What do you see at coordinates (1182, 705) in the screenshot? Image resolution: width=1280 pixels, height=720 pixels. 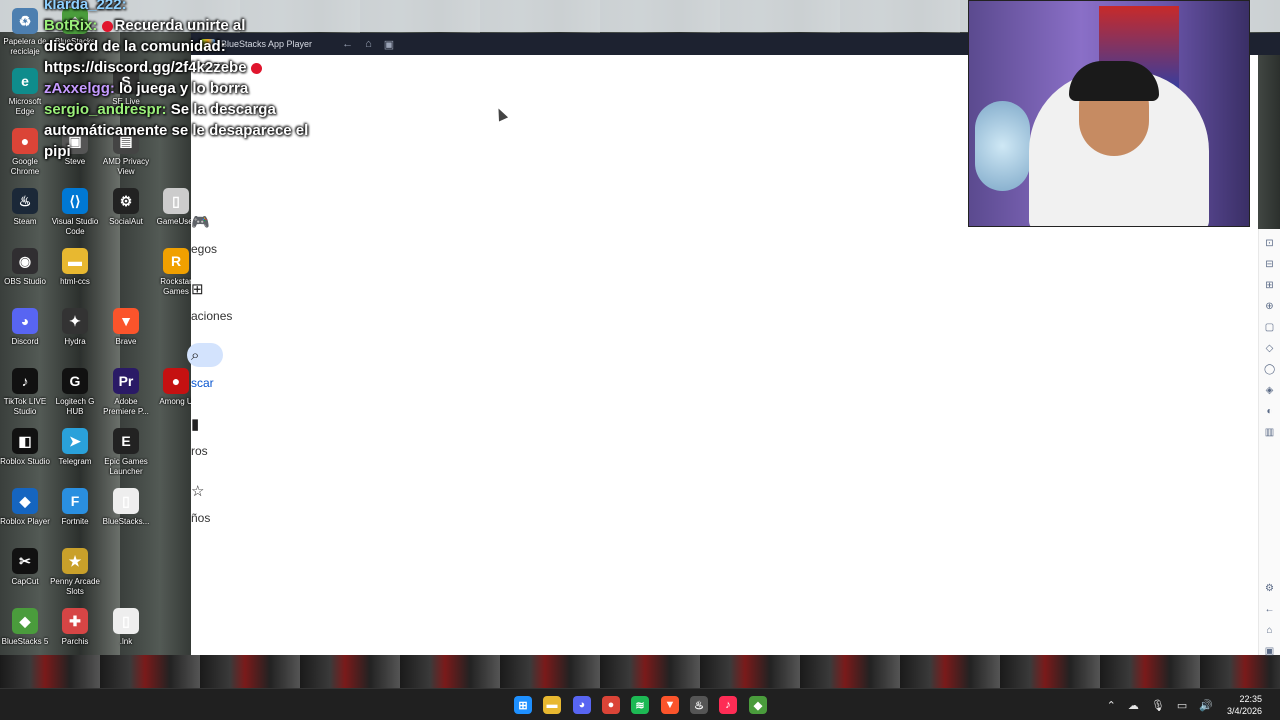 I see `monitor-icon: ▭` at bounding box center [1182, 705].